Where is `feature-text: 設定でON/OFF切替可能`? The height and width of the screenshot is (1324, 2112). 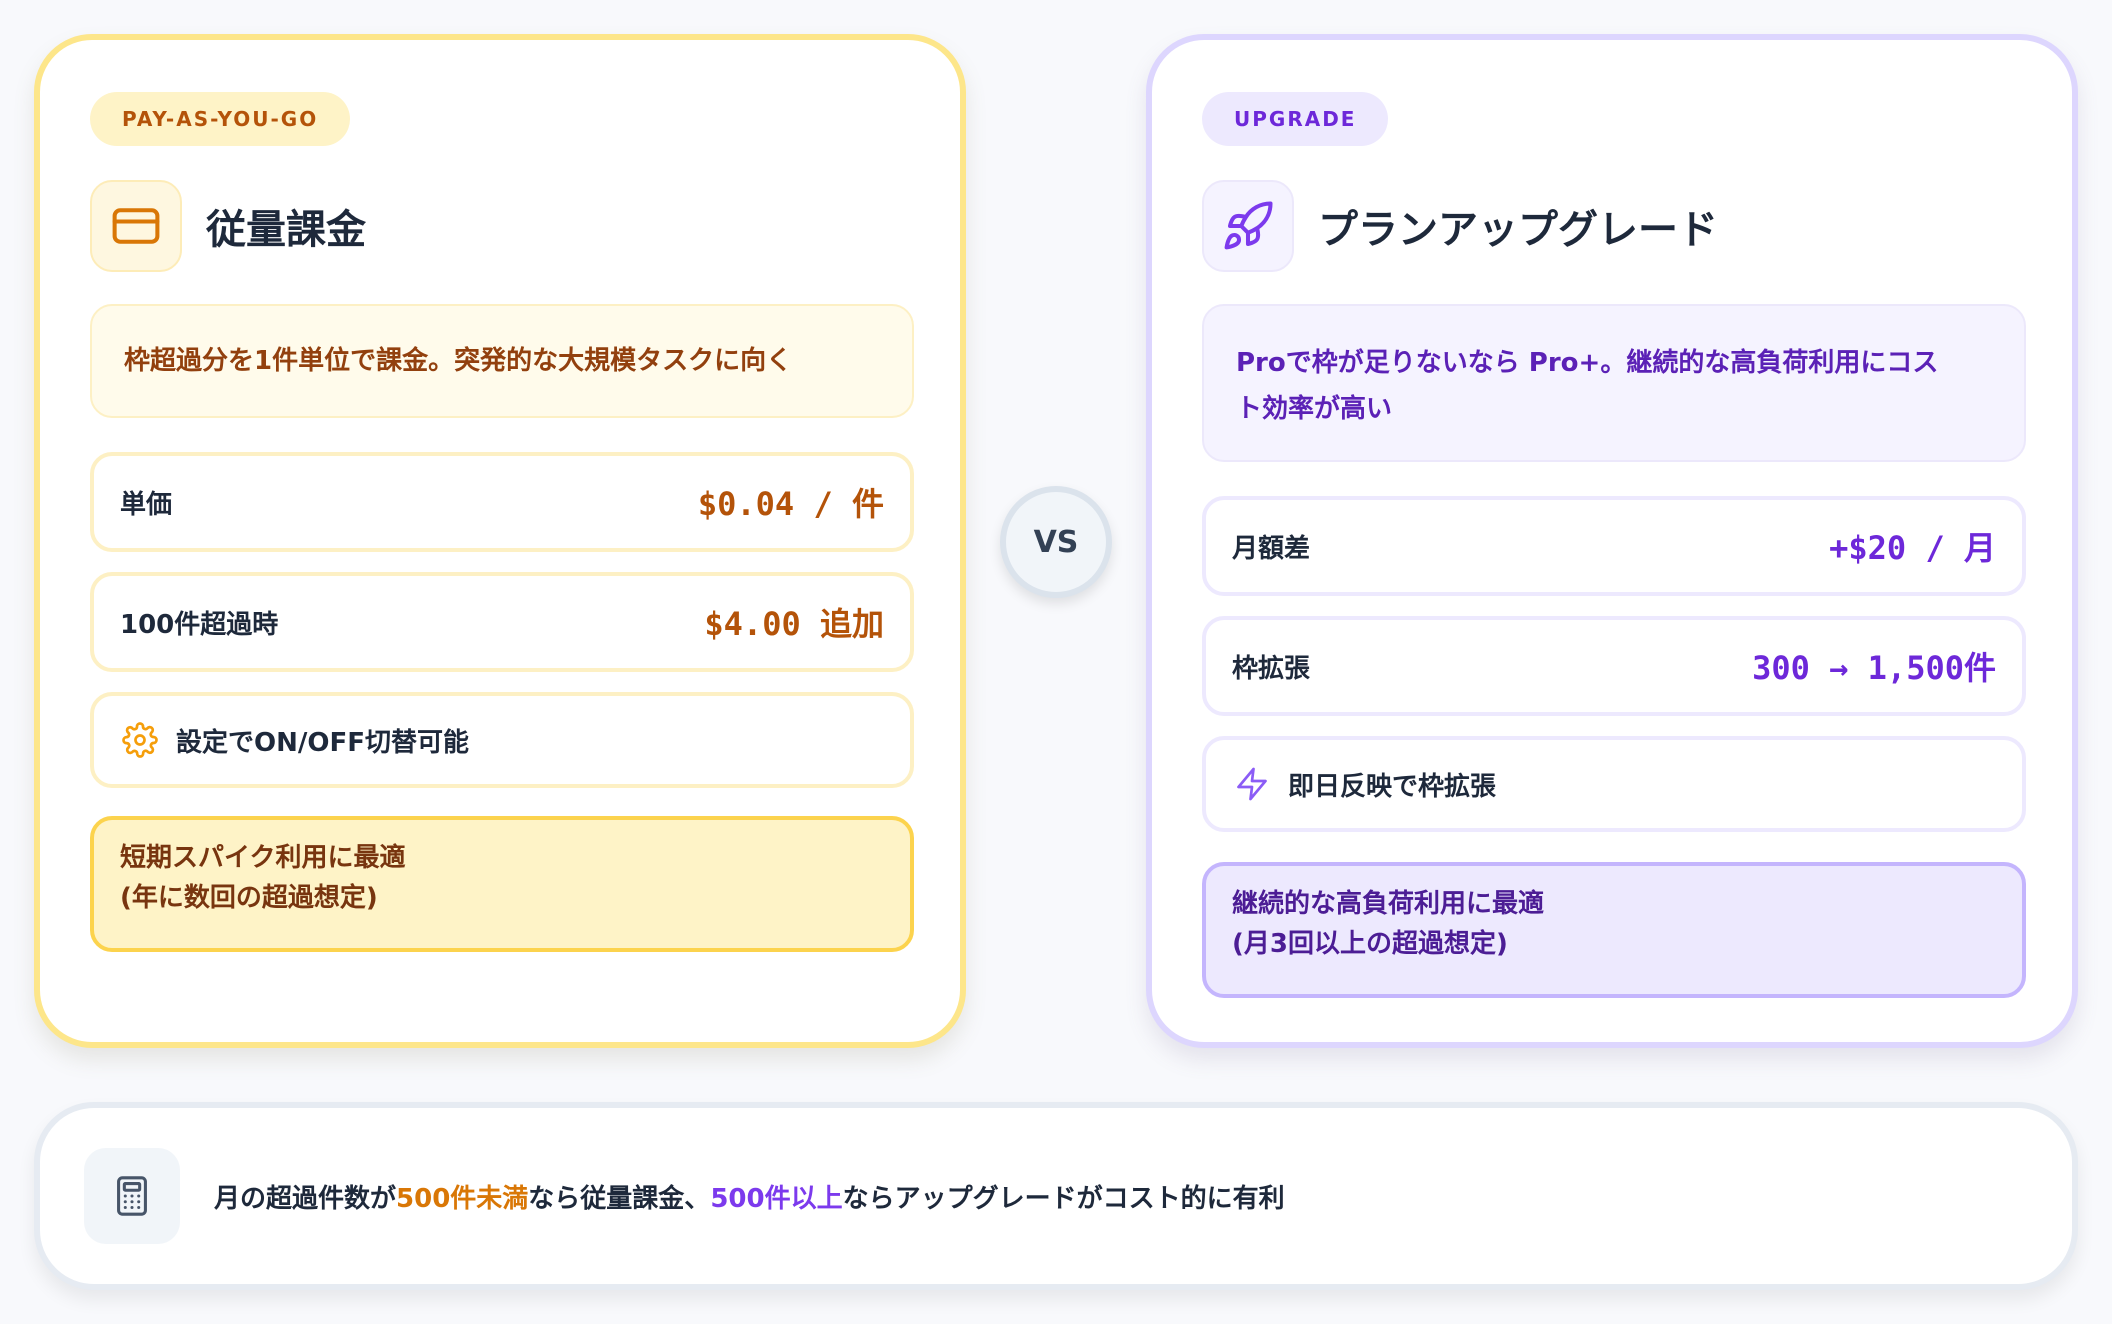 feature-text: 設定でON/OFF切替可能 is located at coordinates (322, 742).